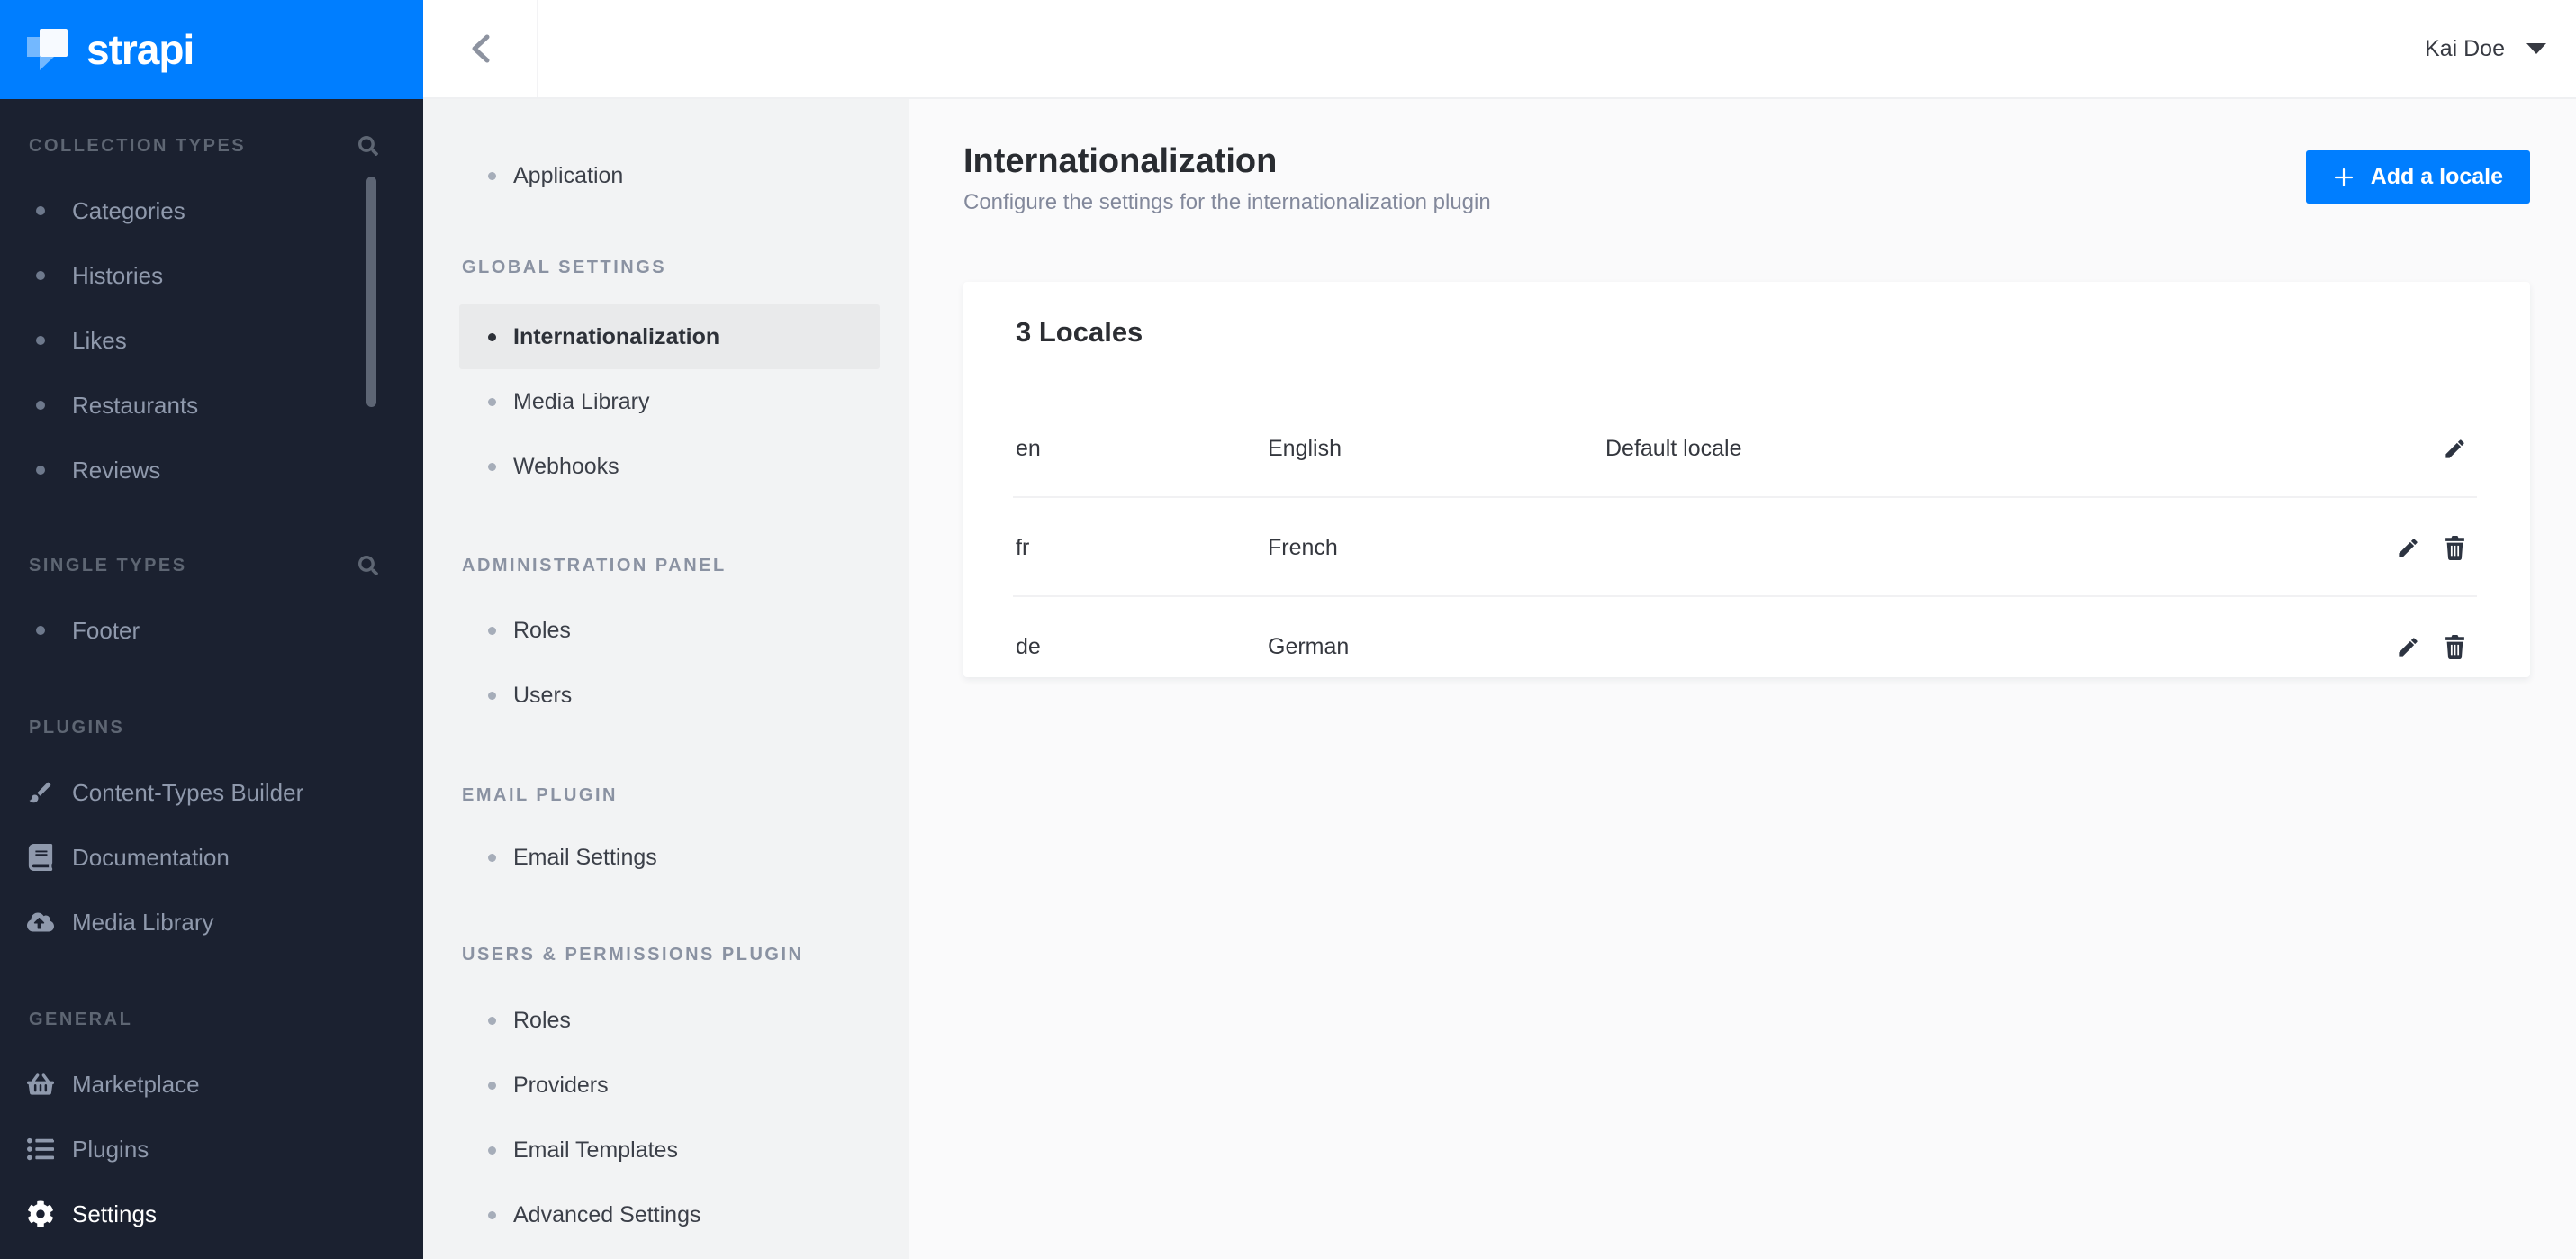 The height and width of the screenshot is (1259, 2576). I want to click on locale-code: de, so click(1028, 646).